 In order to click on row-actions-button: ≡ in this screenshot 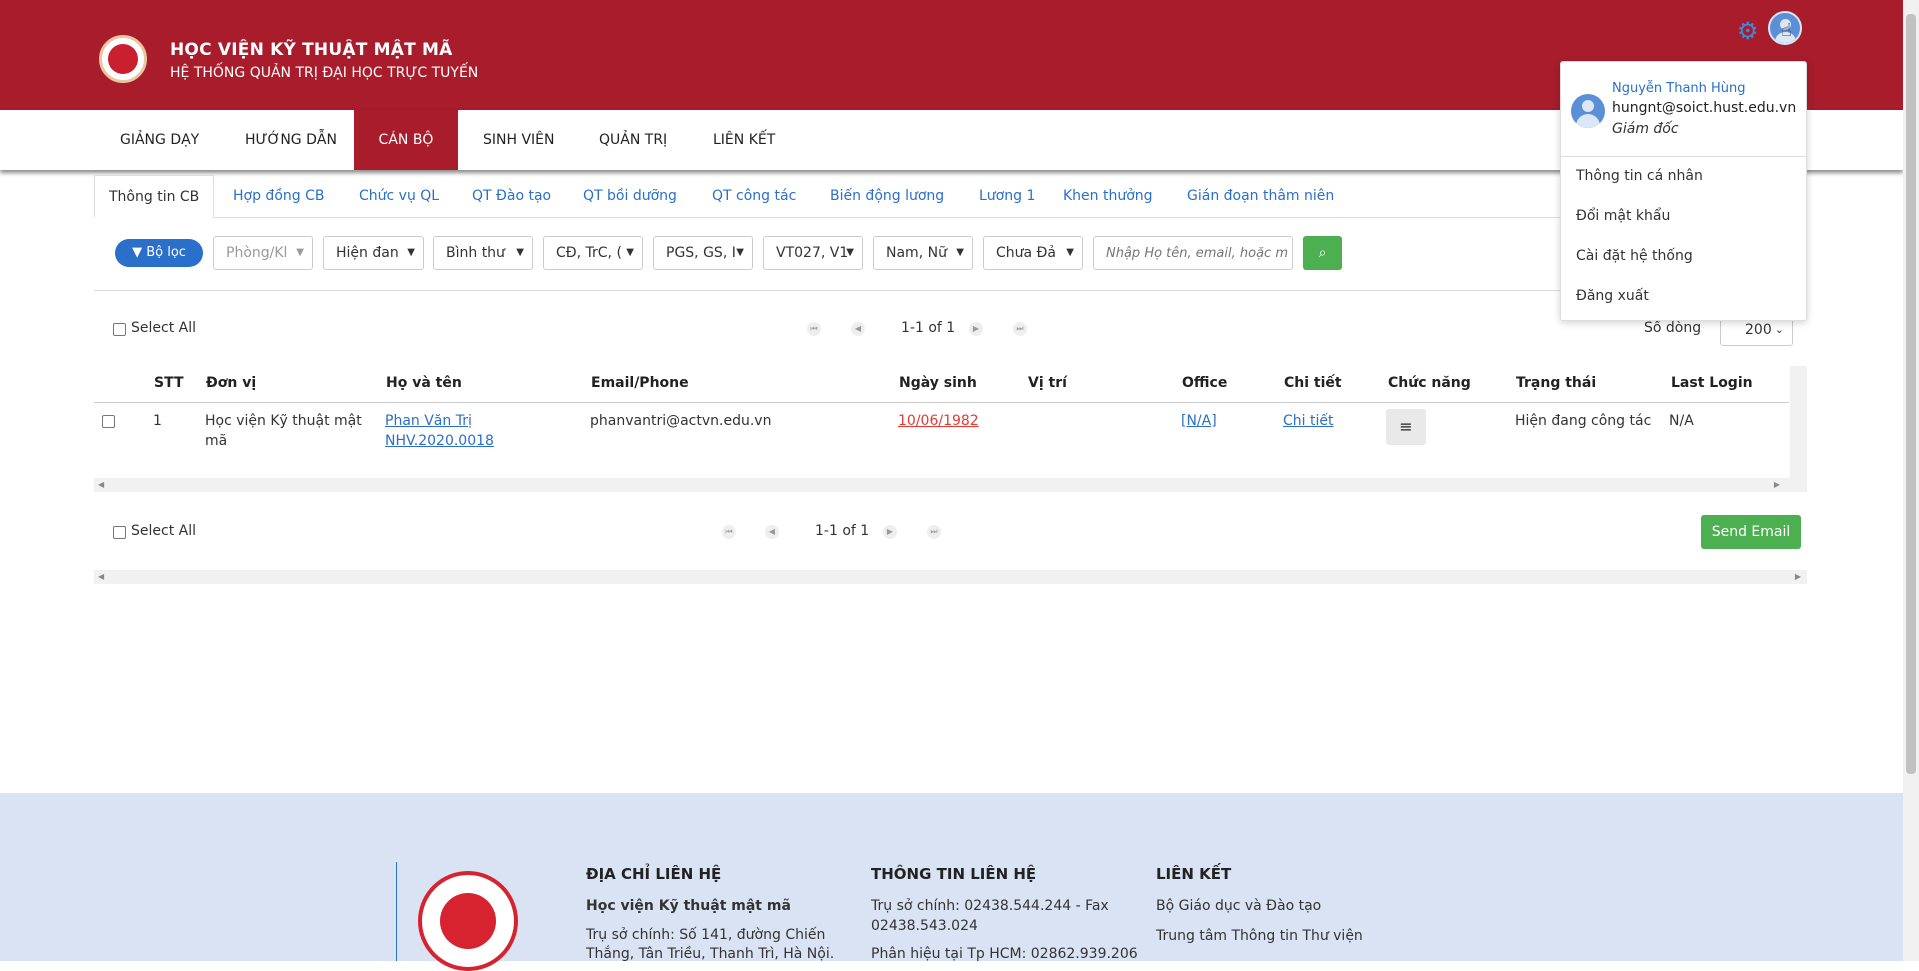, I will do `click(1406, 427)`.